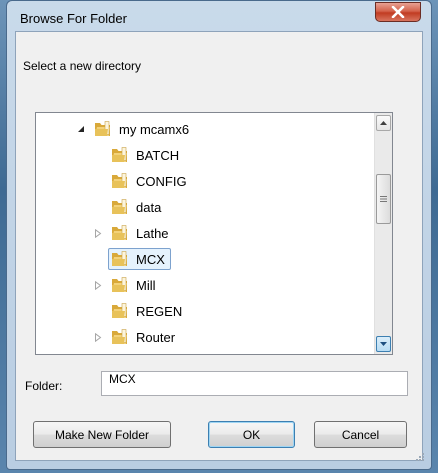 The image size is (438, 473). I want to click on tree-item-label-wrap: my mcamx6, so click(143, 129).